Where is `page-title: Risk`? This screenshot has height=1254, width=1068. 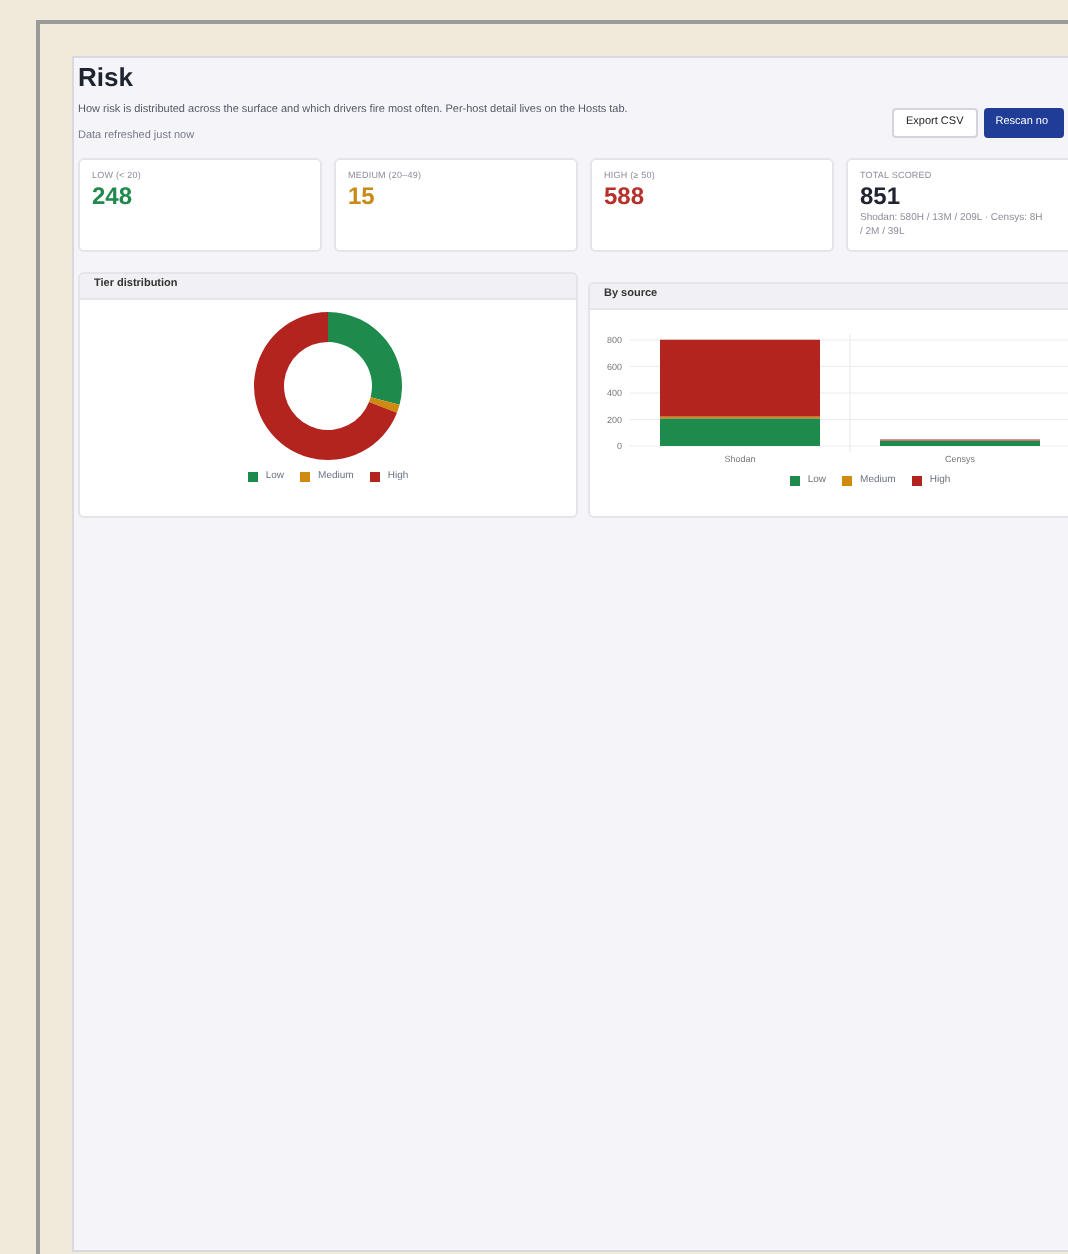
page-title: Risk is located at coordinates (106, 78).